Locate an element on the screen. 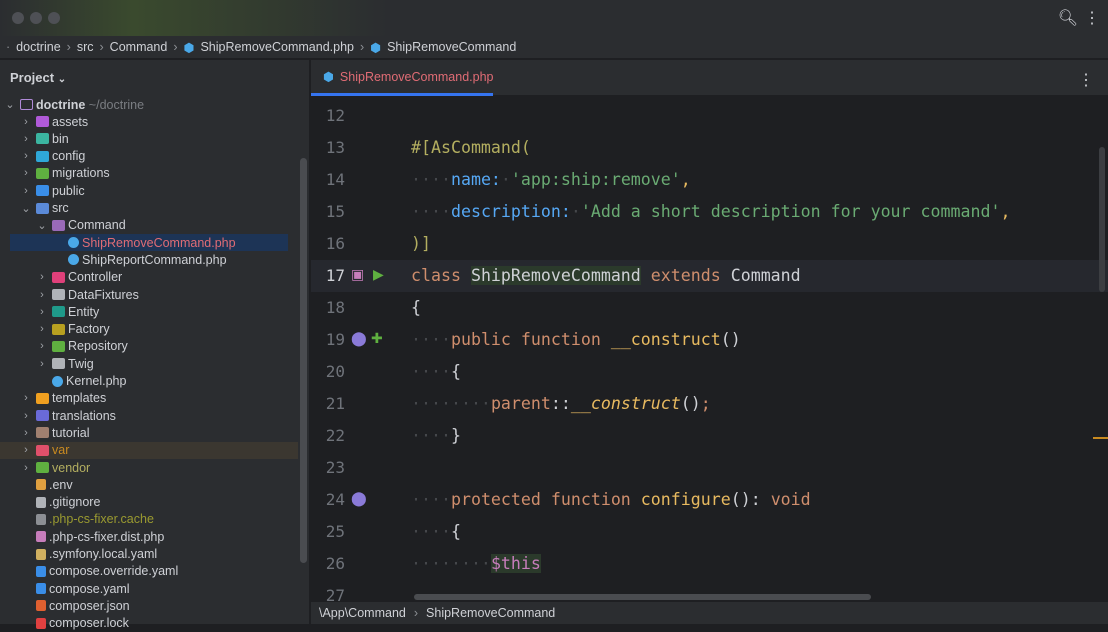 This screenshot has height=632, width=1108. tree-item-controller: › Controller is located at coordinates (149, 277).